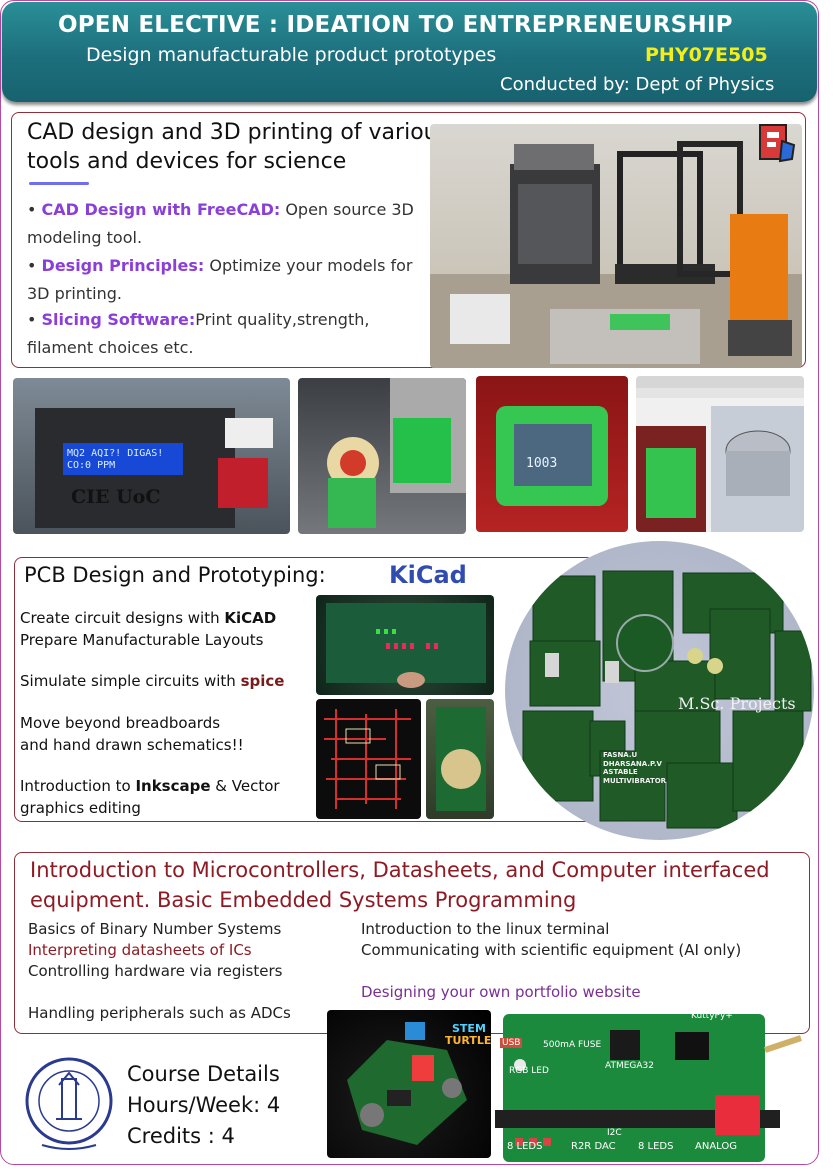 Image resolution: width=835 pixels, height=1172 pixels. Describe the element at coordinates (203, 1074) in the screenshot. I see `course-details-heading: Course Details` at that location.